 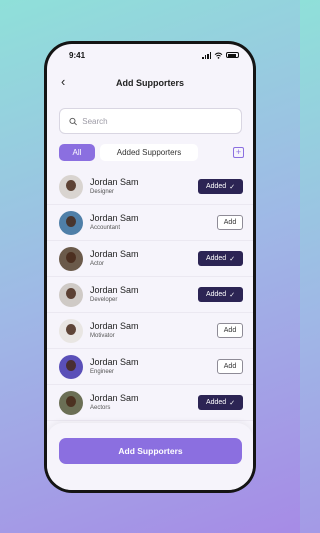 I want to click on list-item: Jordan Sam Accountant Add, so click(x=150, y=223).